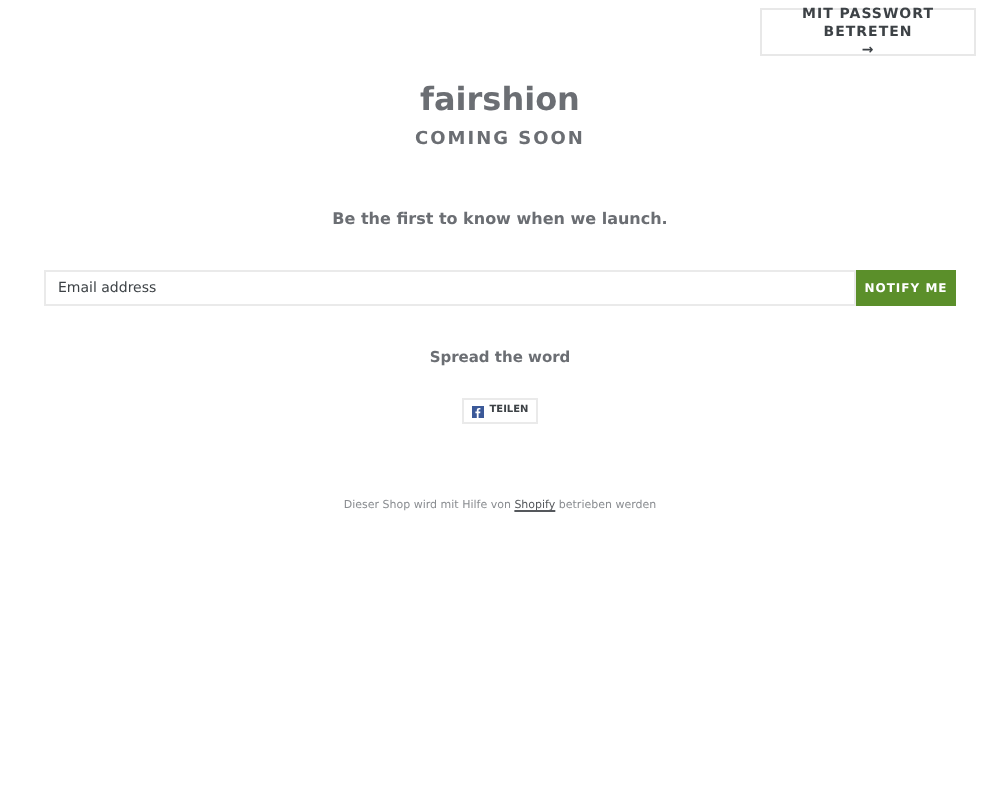 Image resolution: width=1000 pixels, height=800 pixels. What do you see at coordinates (500, 140) in the screenshot?
I see `coming-soon-subtitle: COMING SOON` at bounding box center [500, 140].